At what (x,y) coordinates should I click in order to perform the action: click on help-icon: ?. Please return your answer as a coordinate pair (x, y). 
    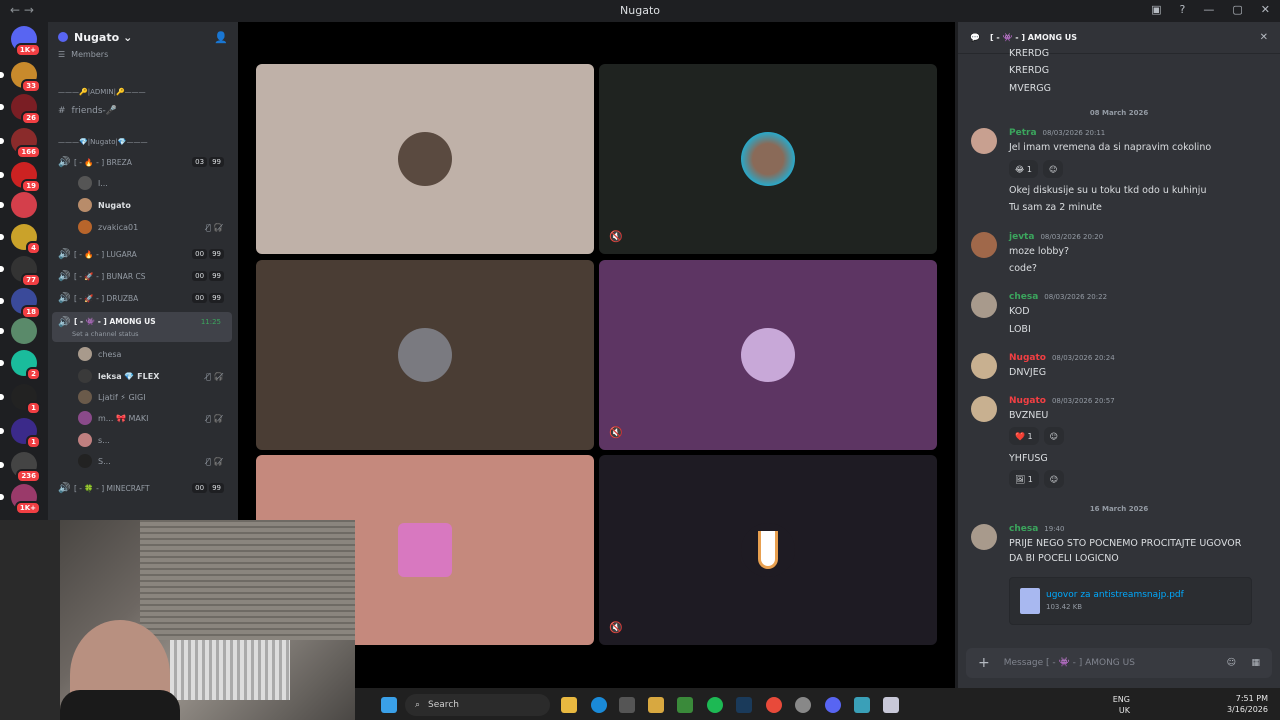
    Looking at the image, I should click on (1183, 9).